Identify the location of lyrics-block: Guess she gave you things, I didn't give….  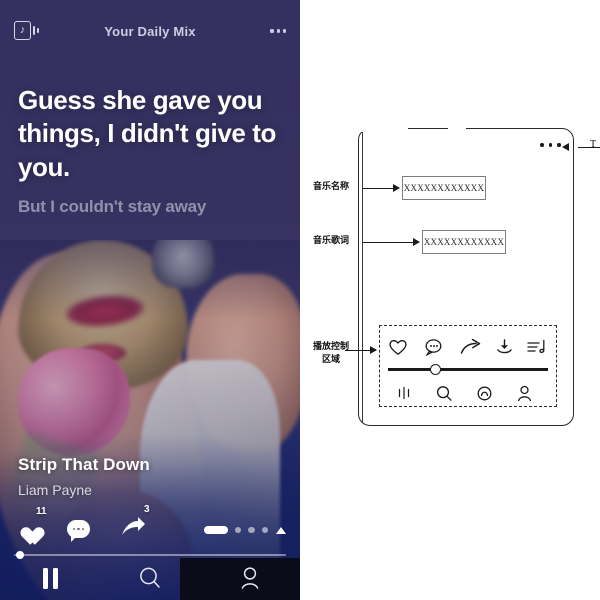
(149, 150).